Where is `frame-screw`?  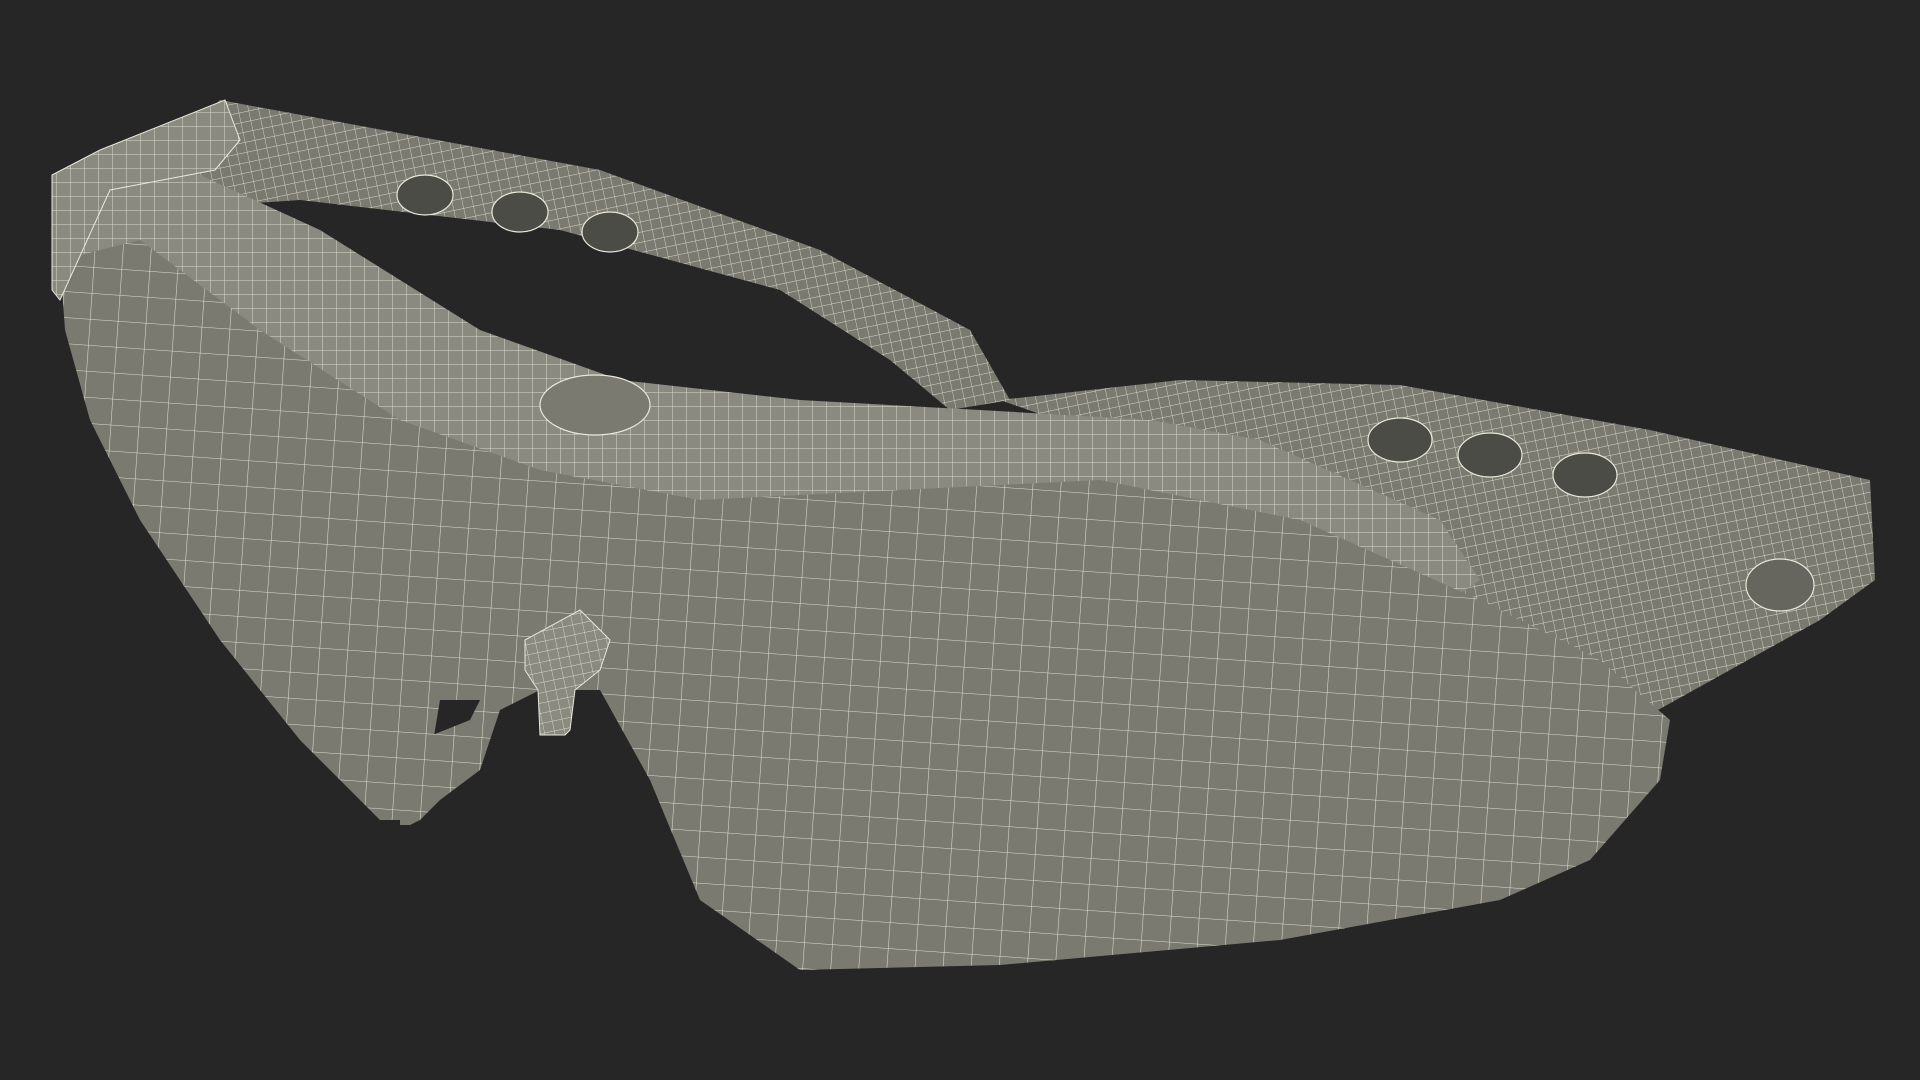
frame-screw is located at coordinates (595, 405).